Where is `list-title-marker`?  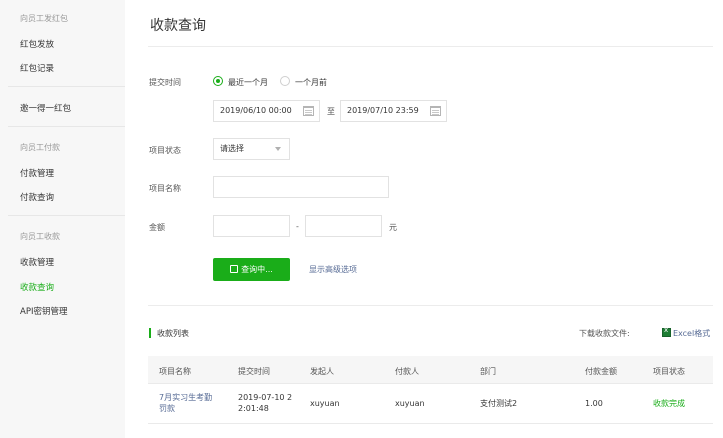 list-title-marker is located at coordinates (150, 333).